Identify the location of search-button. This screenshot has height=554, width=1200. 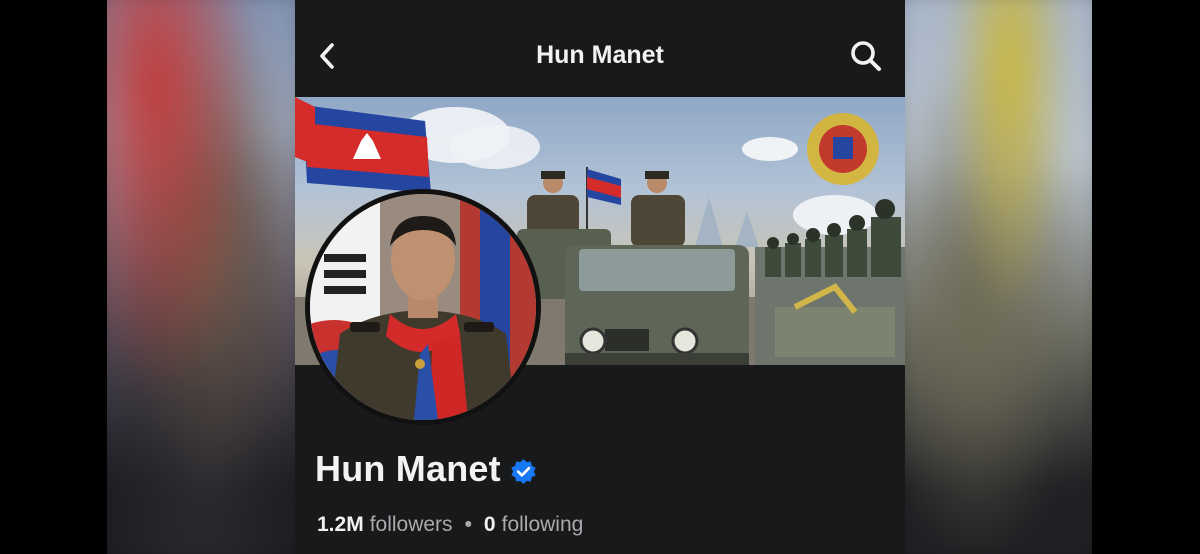
(866, 56).